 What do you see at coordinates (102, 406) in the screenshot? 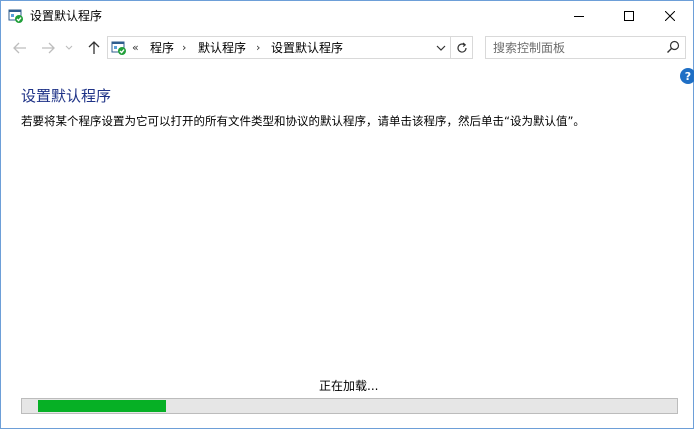
I see `progress-fill` at bounding box center [102, 406].